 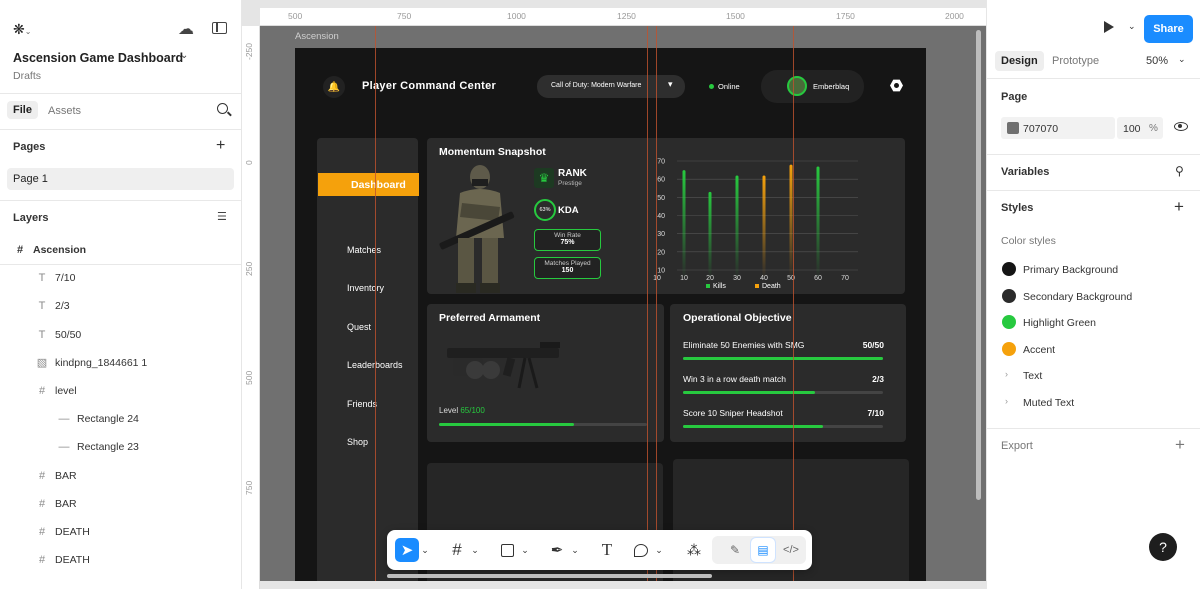 What do you see at coordinates (219, 28) in the screenshot?
I see `panel-toggle-icon` at bounding box center [219, 28].